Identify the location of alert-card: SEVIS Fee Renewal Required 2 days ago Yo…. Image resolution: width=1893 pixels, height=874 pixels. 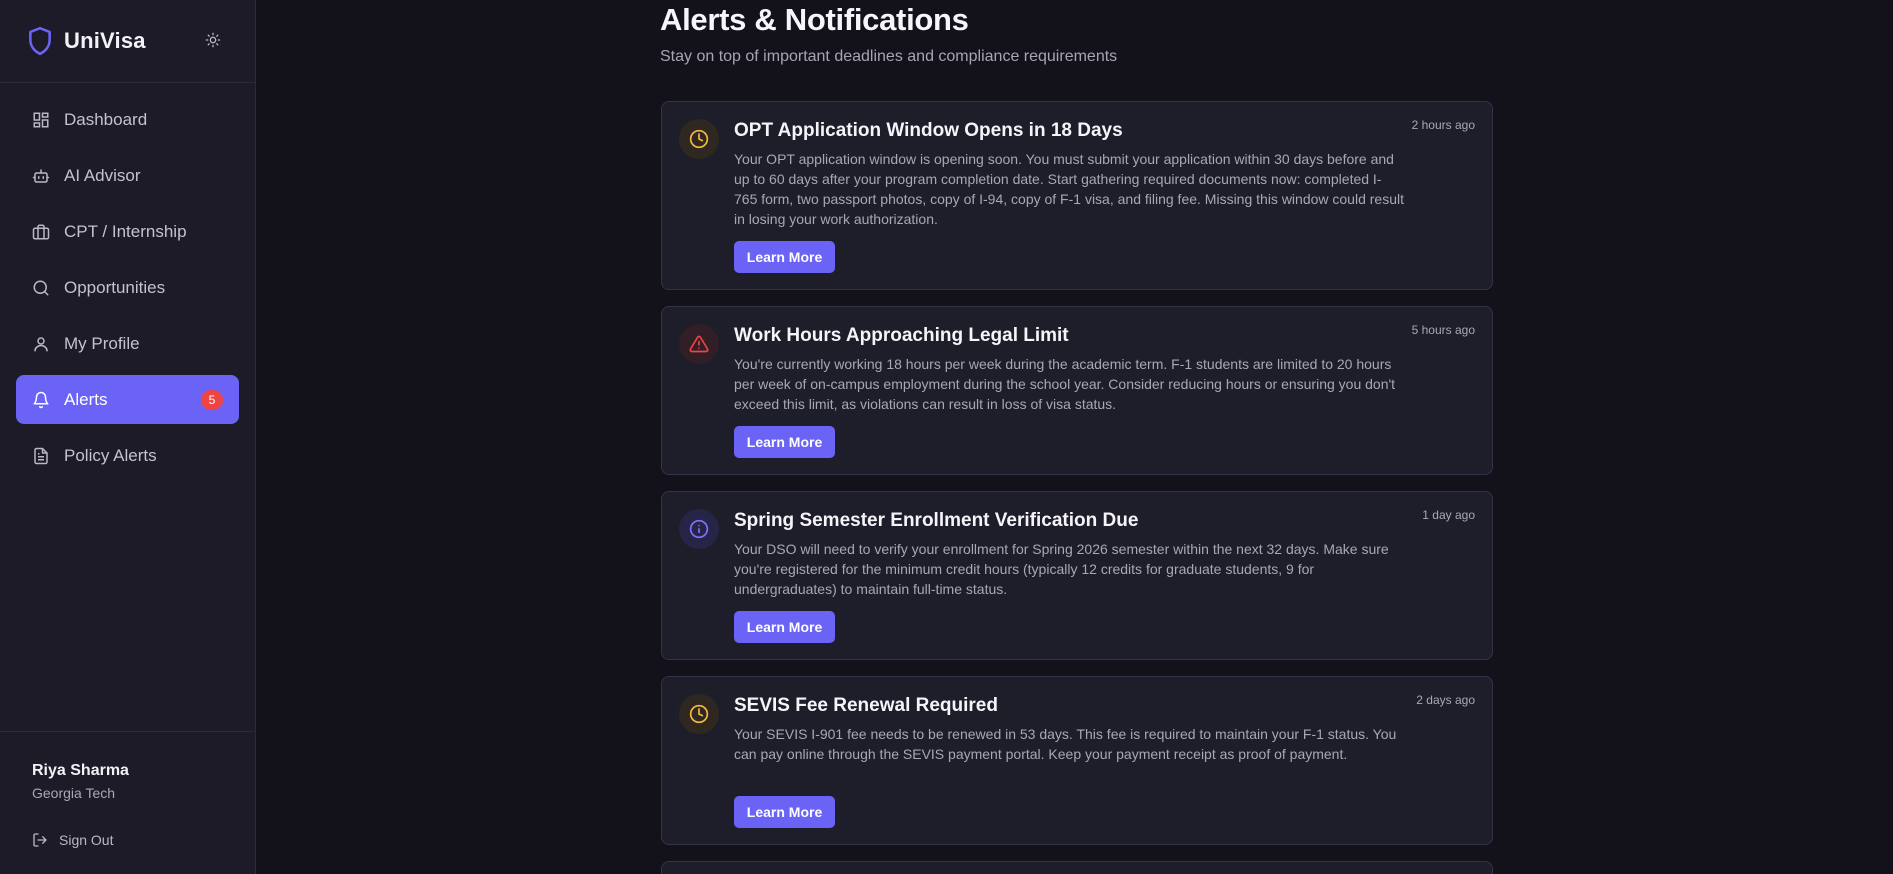
(1077, 760).